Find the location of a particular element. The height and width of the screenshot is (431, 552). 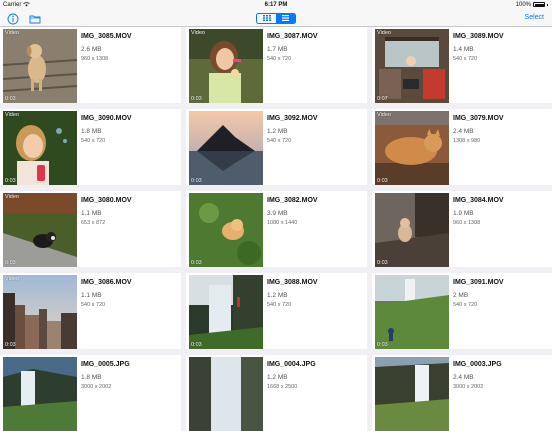

file-cell: 0:03 IMG_3091.MOV 2 MB 540 x 720 is located at coordinates (462, 311).